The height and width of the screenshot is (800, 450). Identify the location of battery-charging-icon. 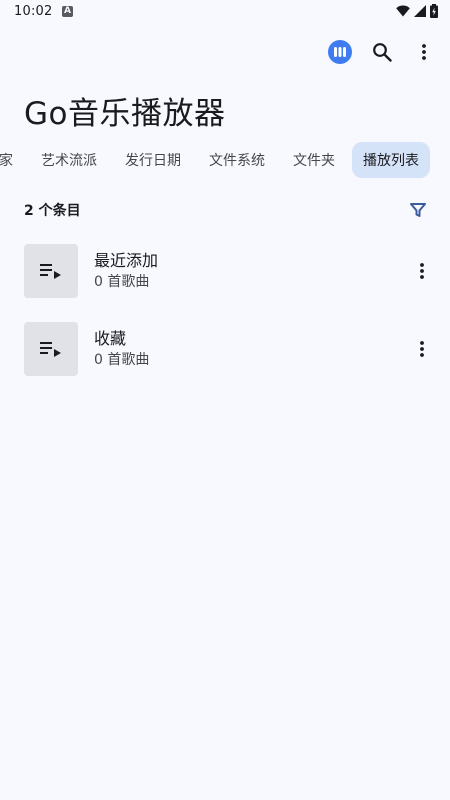
(434, 11).